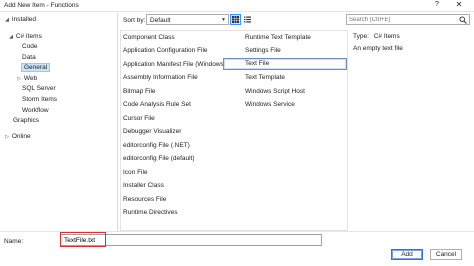 The width and height of the screenshot is (474, 266). Describe the element at coordinates (160, 20) in the screenshot. I see `sort-by-value: Default` at that location.